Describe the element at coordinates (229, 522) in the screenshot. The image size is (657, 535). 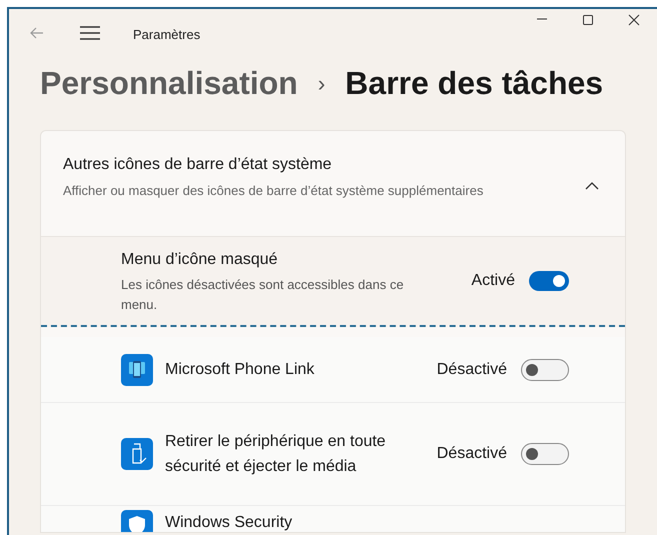
I see `app-name: Windows Security` at that location.